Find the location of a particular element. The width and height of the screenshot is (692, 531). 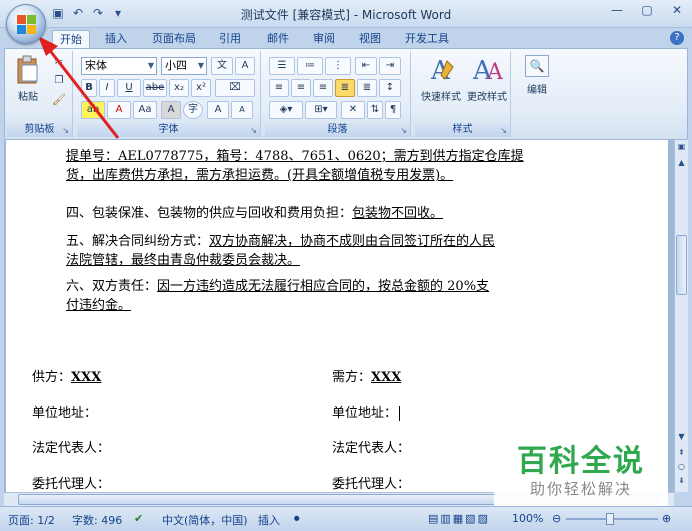

justify-icon: ≣ is located at coordinates (345, 87).